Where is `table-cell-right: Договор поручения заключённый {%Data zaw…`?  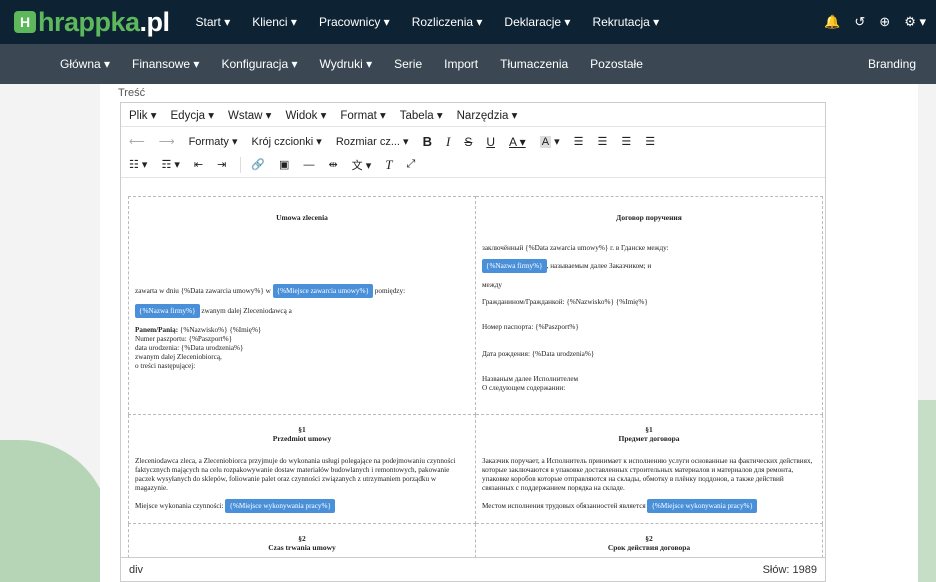 table-cell-right: Договор поручения заключённый {%Data zaw… is located at coordinates (649, 305).